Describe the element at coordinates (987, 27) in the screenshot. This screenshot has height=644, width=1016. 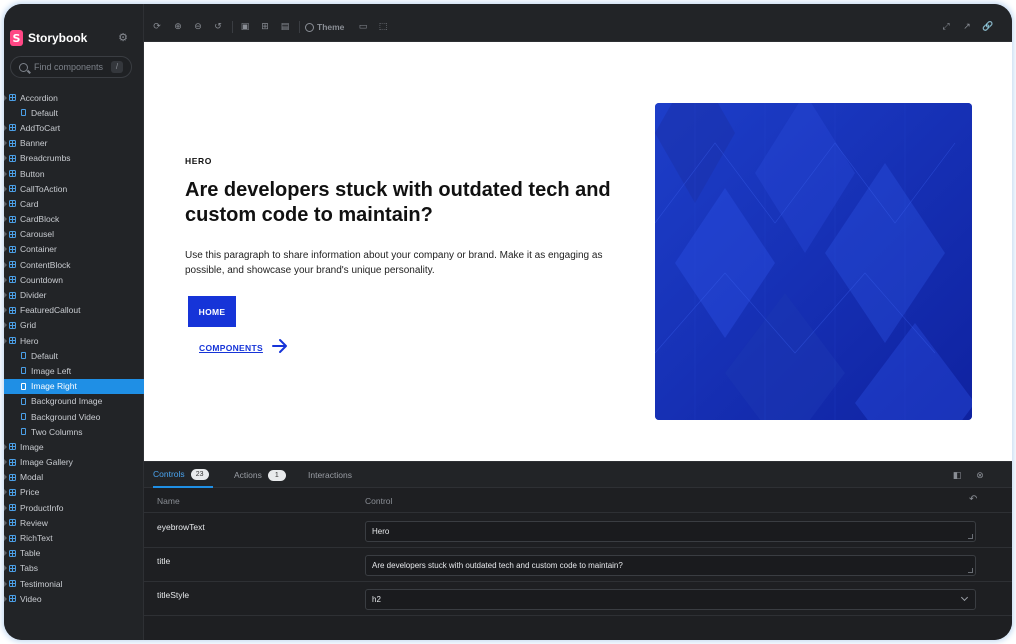
I see `copy-link-icon: 🔗` at that location.